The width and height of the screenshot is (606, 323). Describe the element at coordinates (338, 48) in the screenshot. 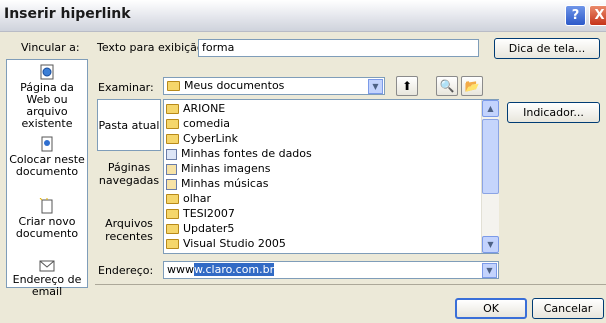

I see `display-text-input: forma` at that location.